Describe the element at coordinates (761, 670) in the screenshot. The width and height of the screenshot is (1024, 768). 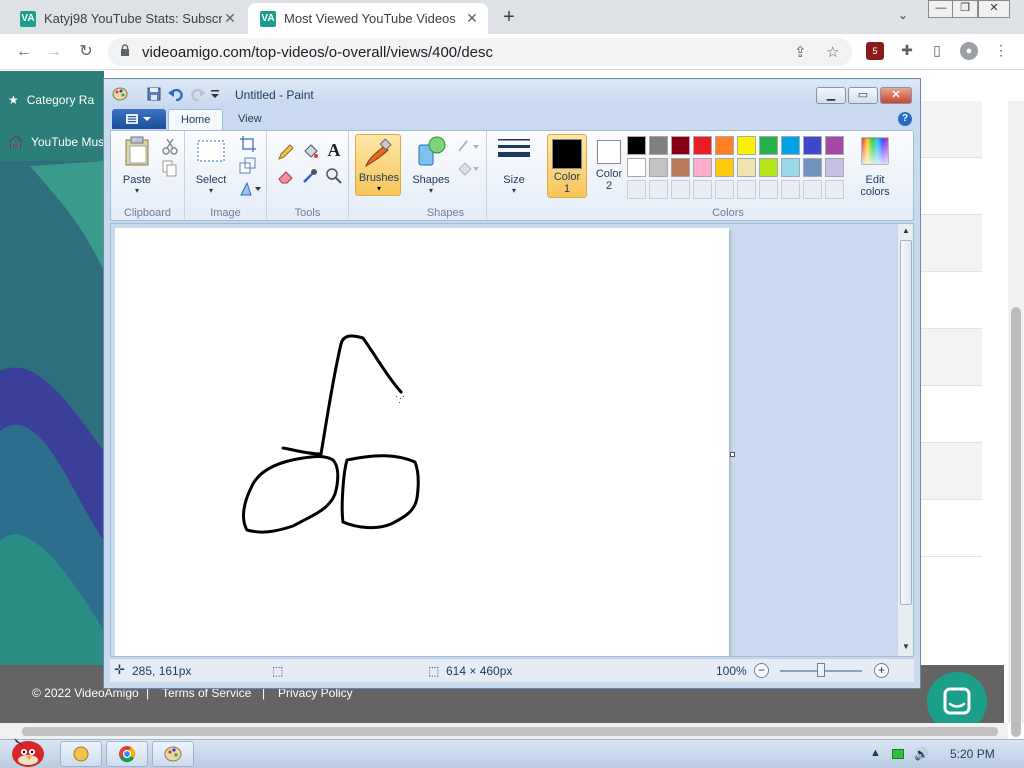
I see `zoom-out-button: −` at that location.